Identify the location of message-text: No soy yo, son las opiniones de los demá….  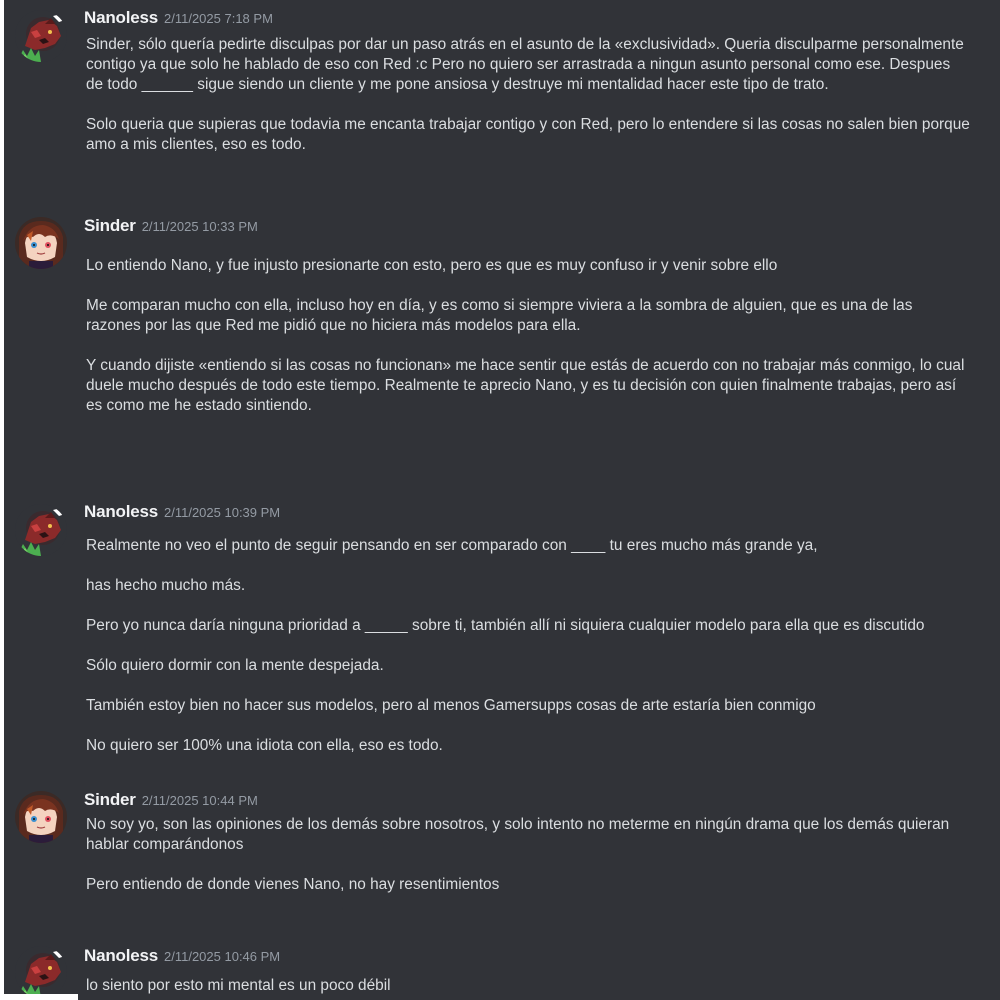
(518, 834).